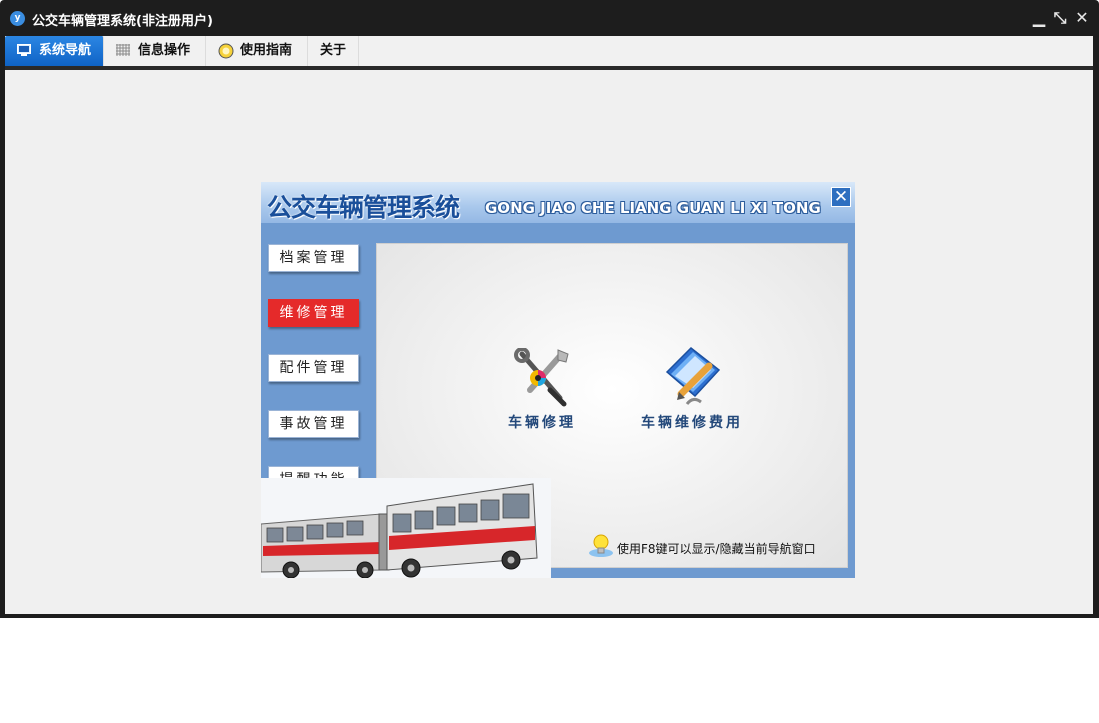 The image size is (1099, 723). I want to click on menu-bar: 系统导航 信息操作 使用指南 关于, so click(549, 51).